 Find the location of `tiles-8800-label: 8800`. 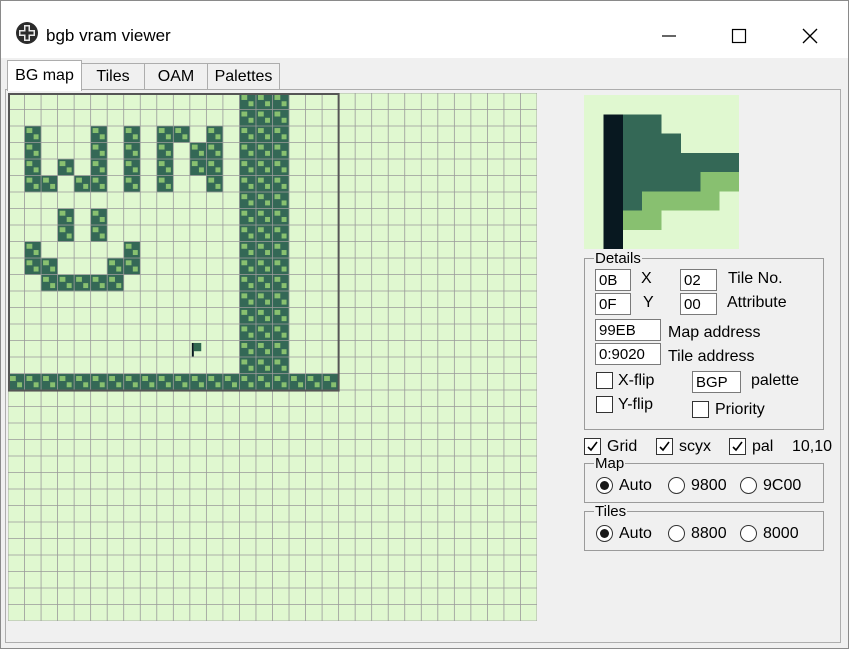

tiles-8800-label: 8800 is located at coordinates (709, 533).